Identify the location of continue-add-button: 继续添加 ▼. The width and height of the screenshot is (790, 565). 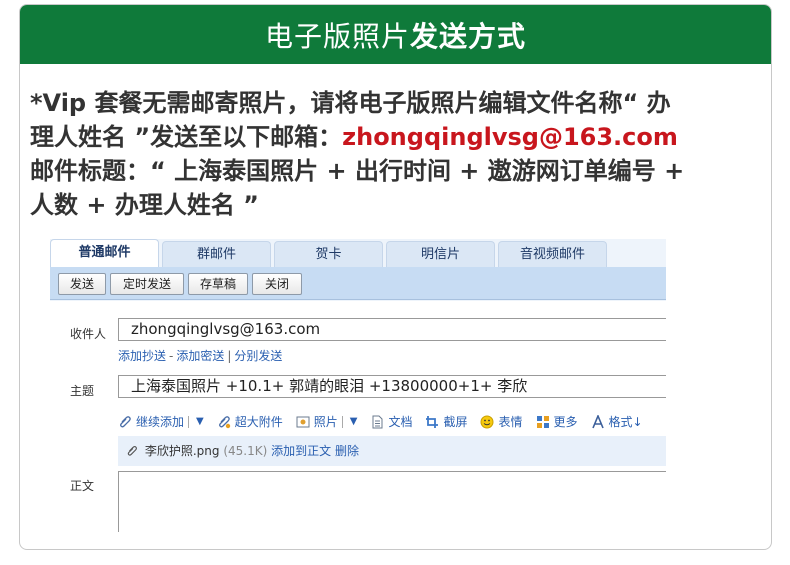
(161, 421).